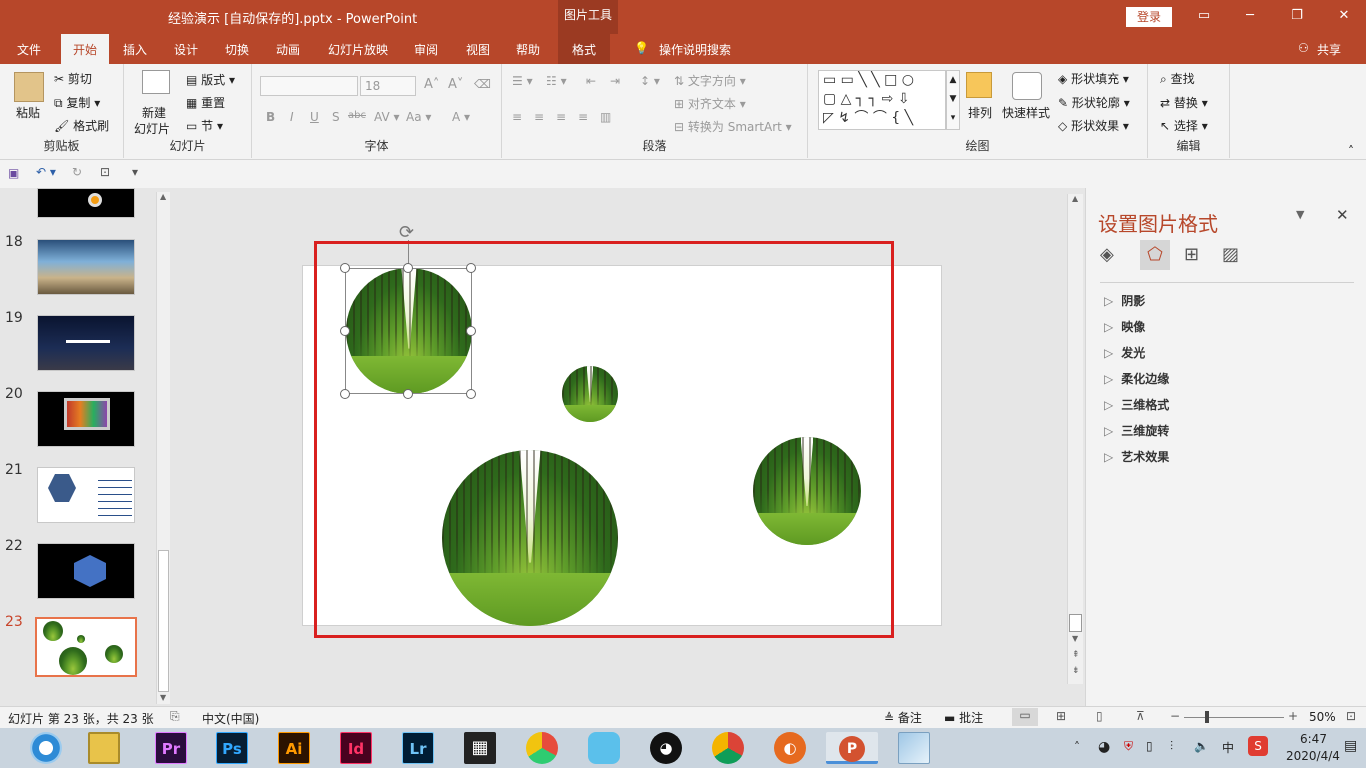 The height and width of the screenshot is (768, 1366). I want to click on artistic-effects-section: ▷ 艺术效果, so click(1136, 456).